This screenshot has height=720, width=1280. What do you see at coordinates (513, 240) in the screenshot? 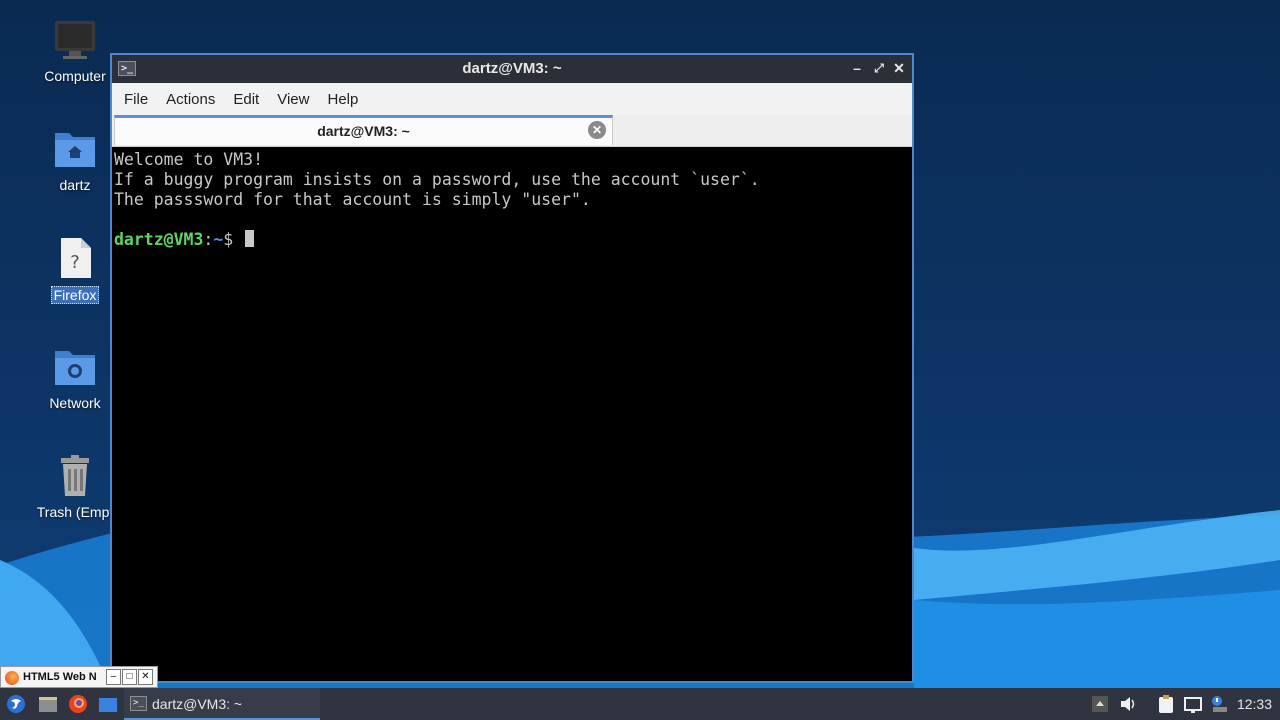
I see `terminal-prompt-line: dartz@VM3:~$` at bounding box center [513, 240].